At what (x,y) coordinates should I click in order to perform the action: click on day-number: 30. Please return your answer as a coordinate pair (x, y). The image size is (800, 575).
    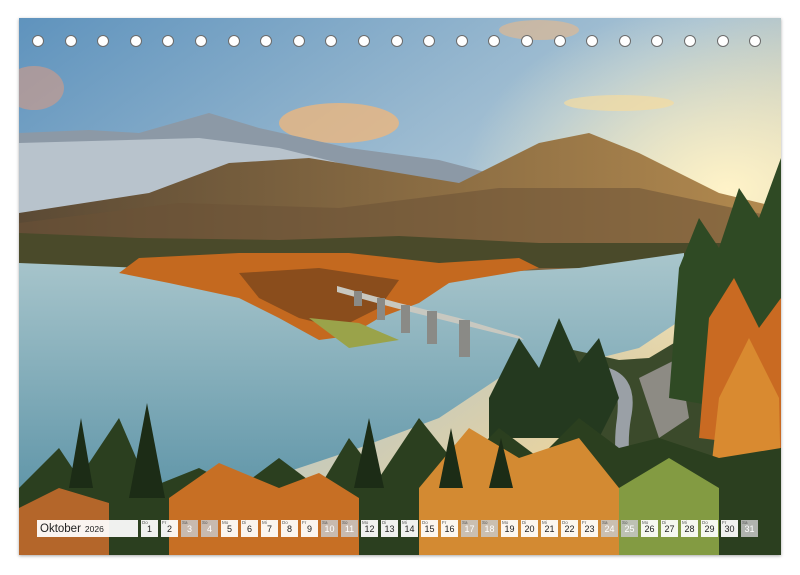
    Looking at the image, I should click on (729, 529).